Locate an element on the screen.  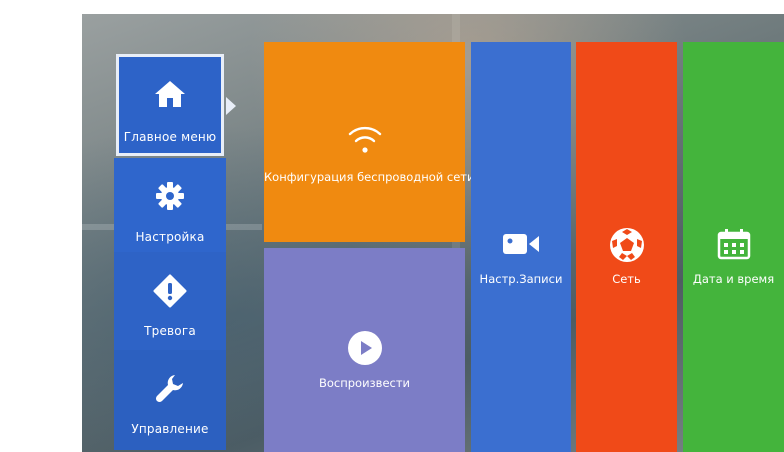
sidebar-item-label: Главное меню is located at coordinates (170, 137).